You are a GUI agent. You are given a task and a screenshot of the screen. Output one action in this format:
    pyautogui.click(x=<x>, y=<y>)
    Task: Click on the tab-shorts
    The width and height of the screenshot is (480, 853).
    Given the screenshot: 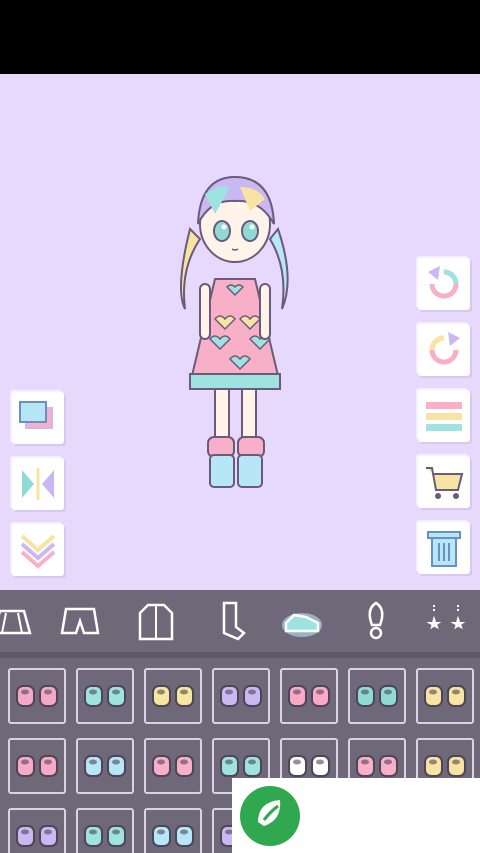 What is the action you would take?
    pyautogui.click(x=80, y=621)
    